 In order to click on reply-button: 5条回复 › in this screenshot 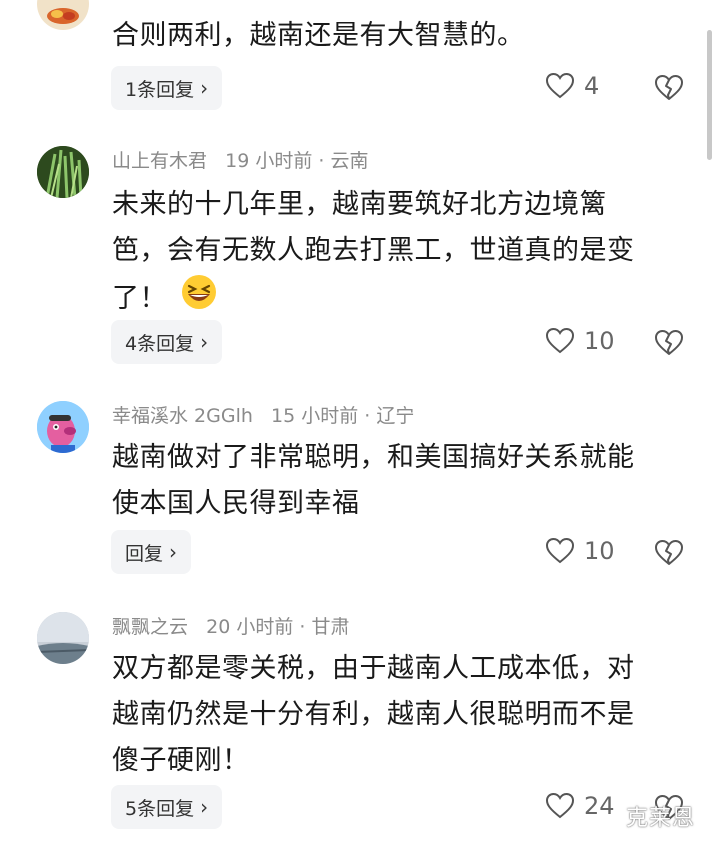, I will do `click(167, 807)`.